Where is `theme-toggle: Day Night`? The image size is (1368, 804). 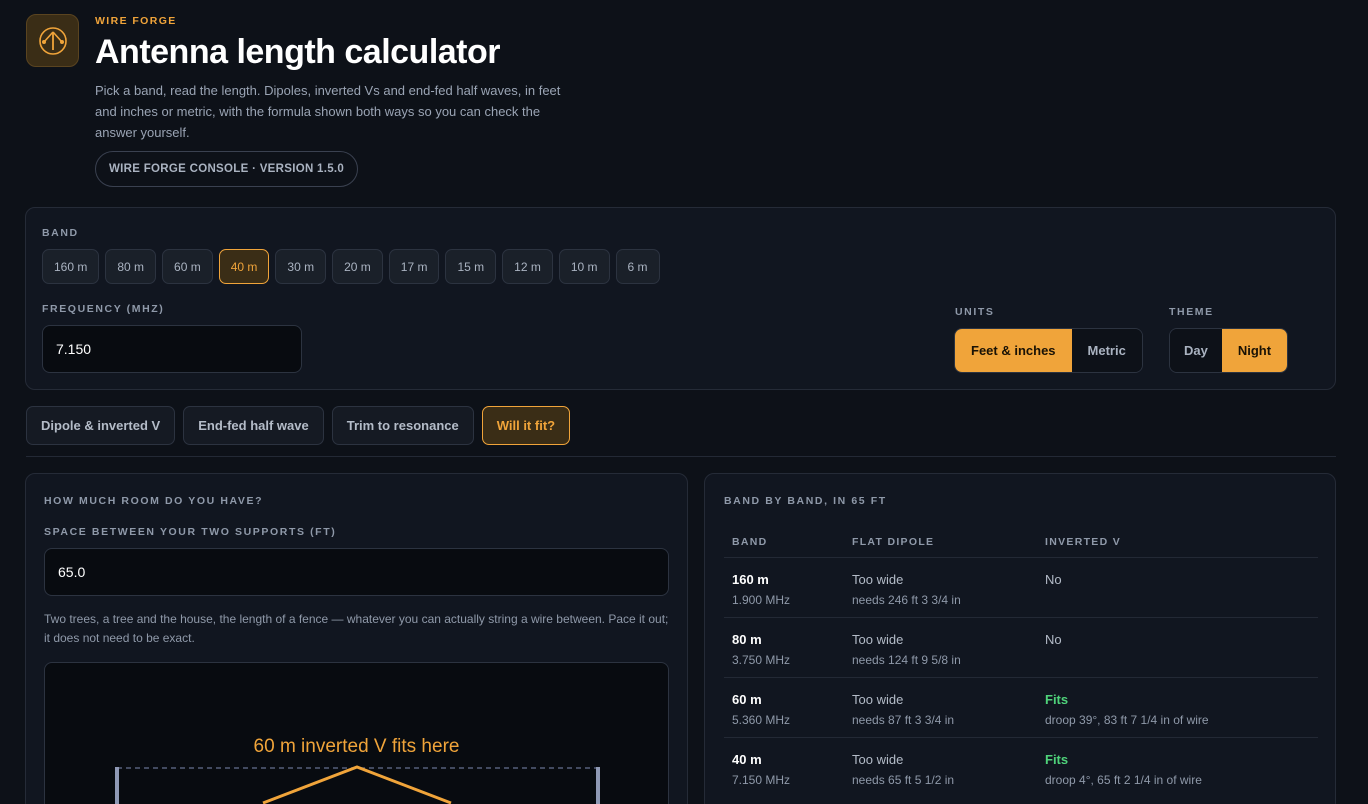
theme-toggle: Day Night is located at coordinates (1229, 350).